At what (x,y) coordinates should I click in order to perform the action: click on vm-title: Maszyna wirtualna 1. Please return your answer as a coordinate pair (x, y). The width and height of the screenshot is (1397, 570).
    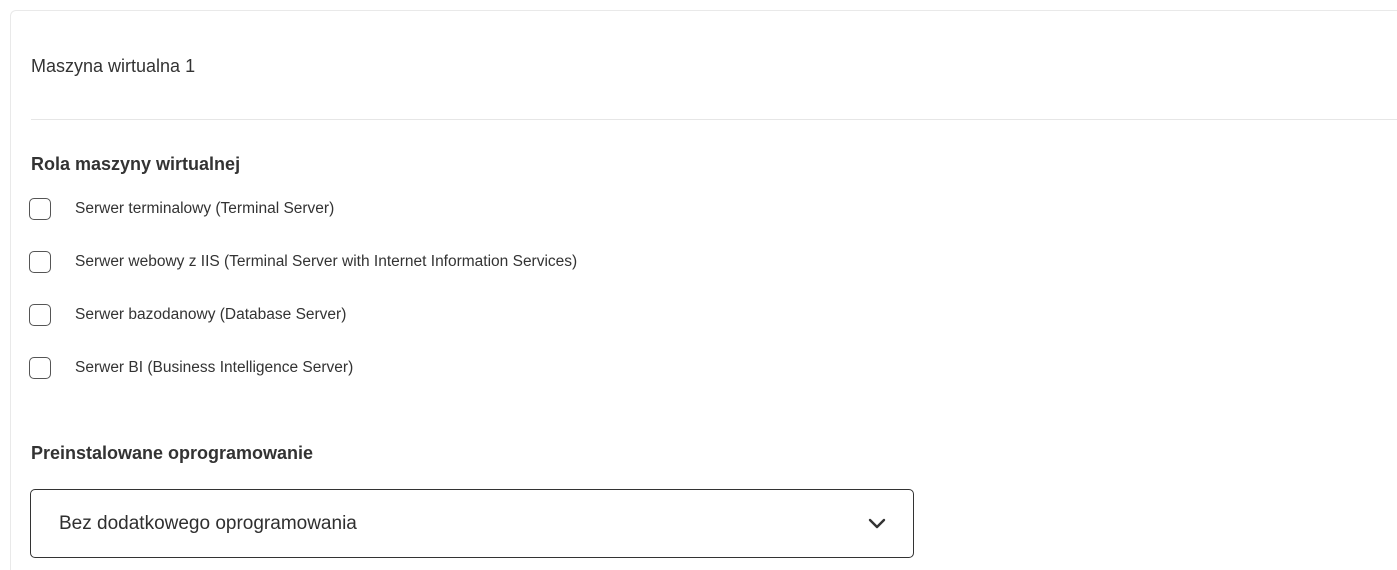
    Looking at the image, I should click on (113, 66).